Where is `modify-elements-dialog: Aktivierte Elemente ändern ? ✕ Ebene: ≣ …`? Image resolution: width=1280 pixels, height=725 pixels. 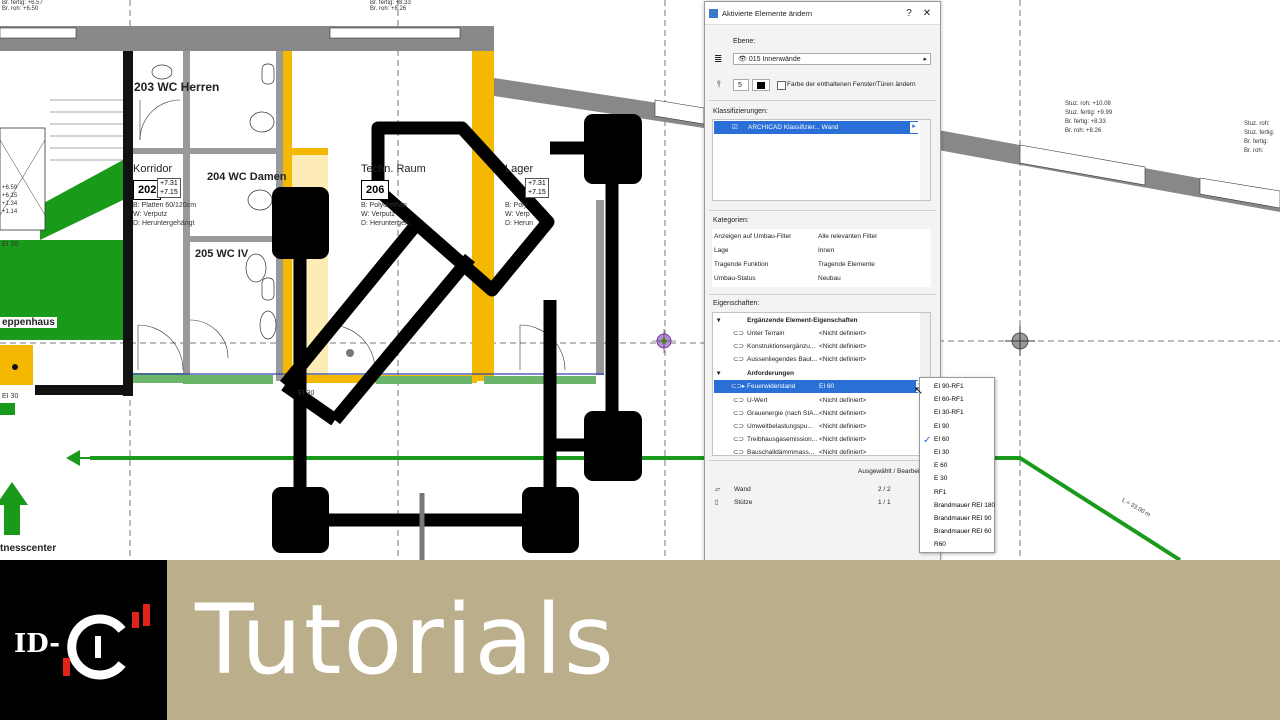
modify-elements-dialog: Aktivierte Elemente ändern ? ✕ Ebene: ≣ … is located at coordinates (822, 282).